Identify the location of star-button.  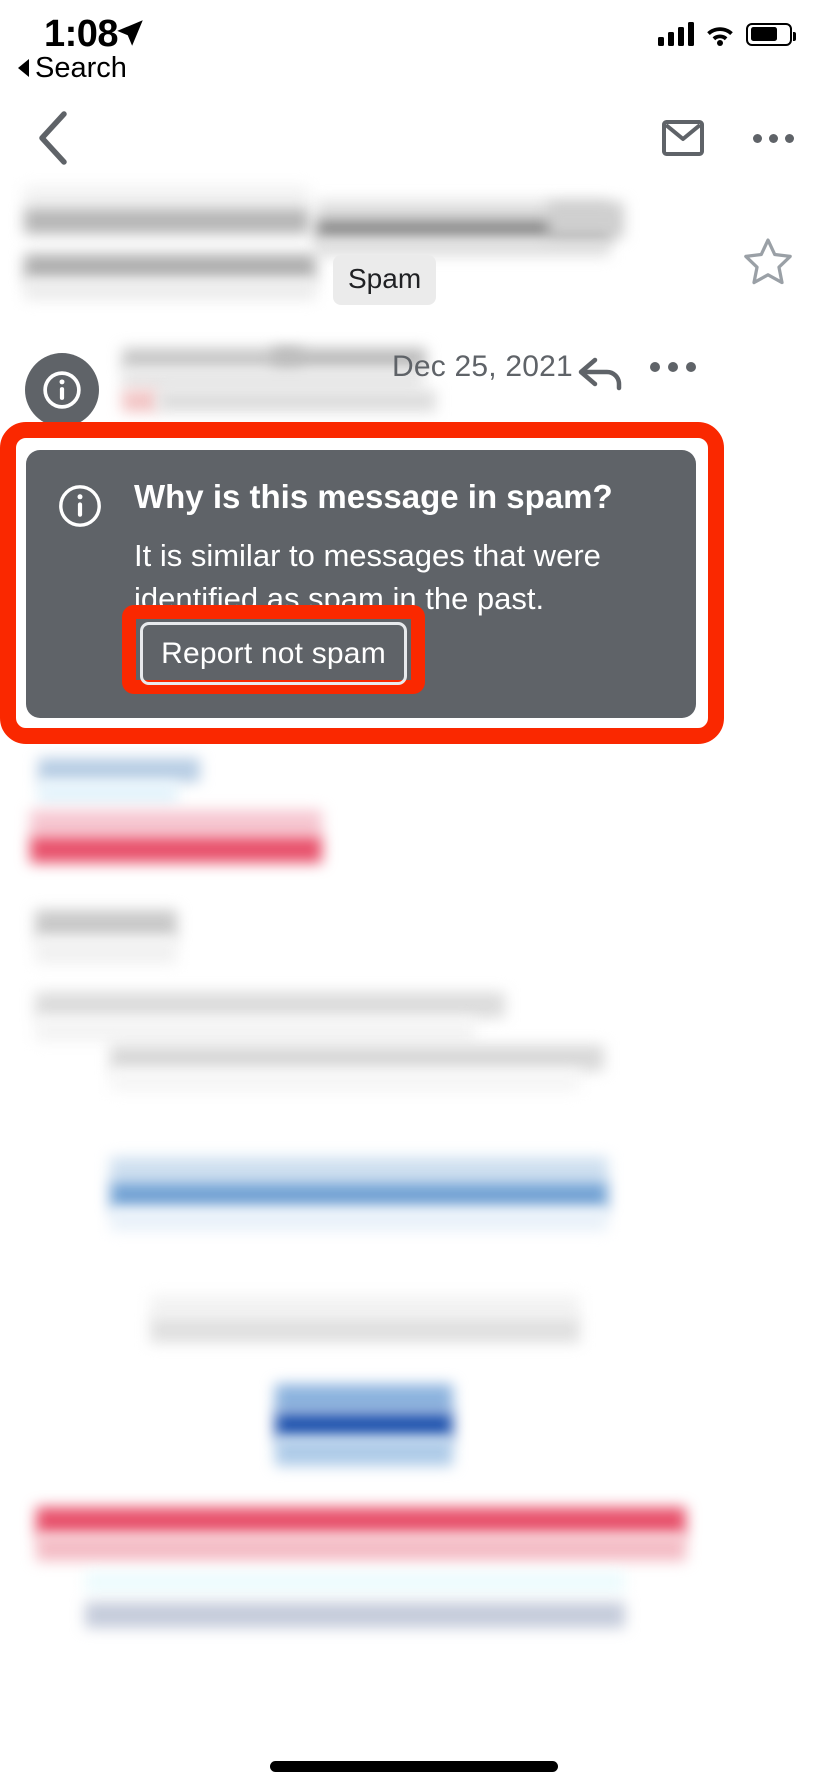
(768, 262).